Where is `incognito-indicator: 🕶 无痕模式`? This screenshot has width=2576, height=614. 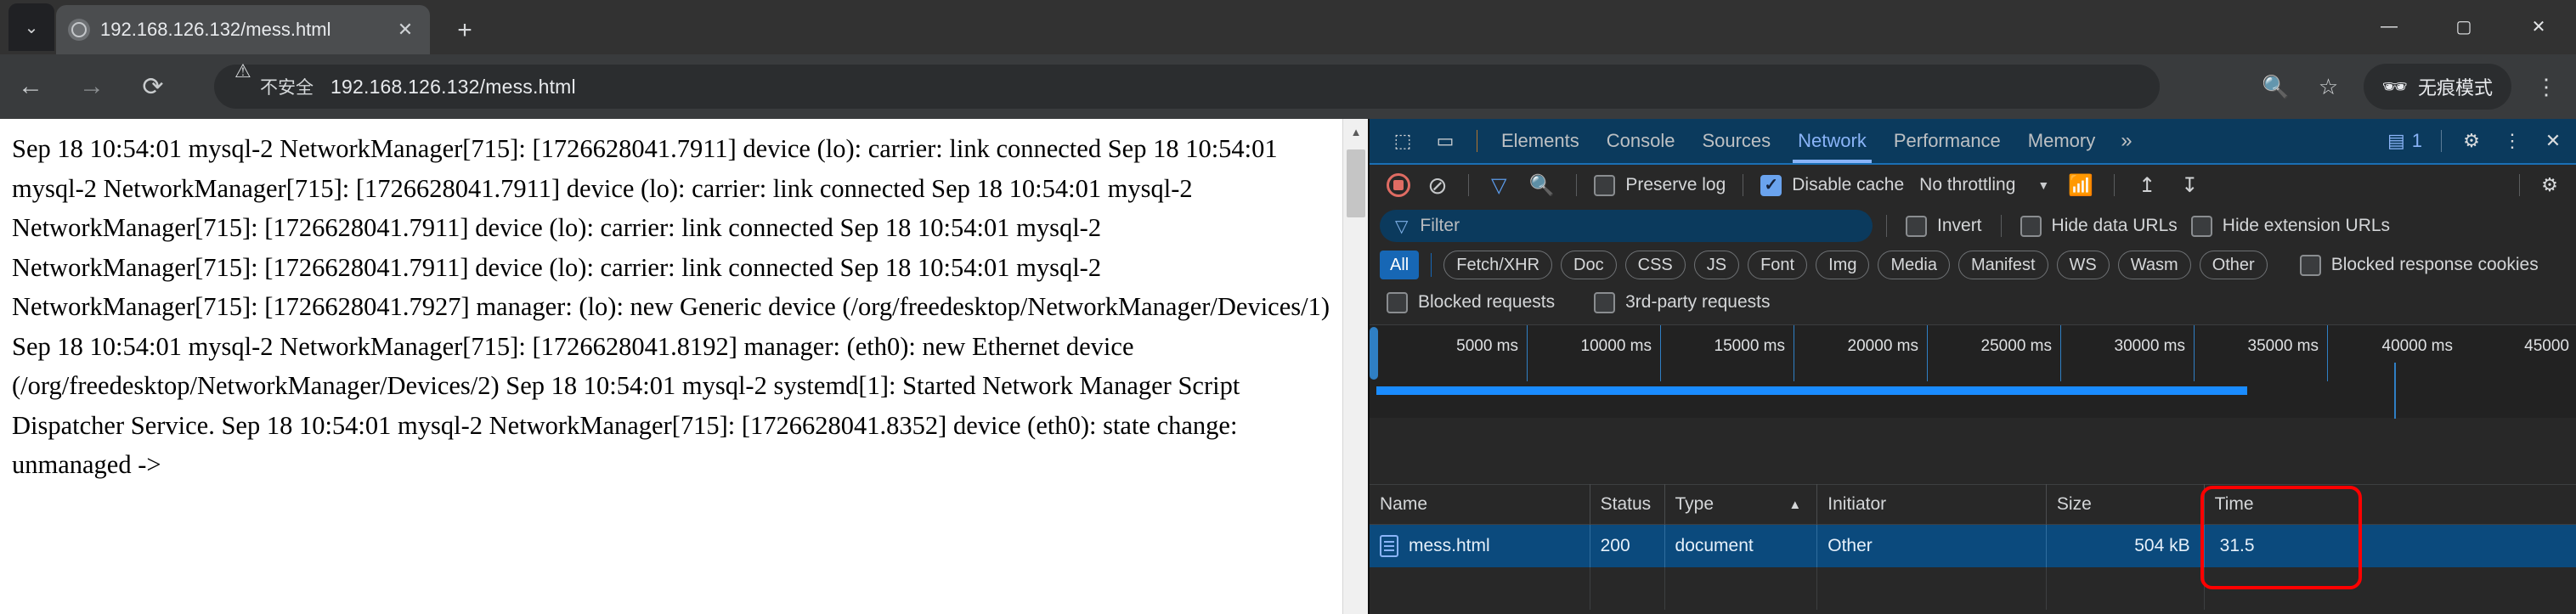 incognito-indicator: 🕶 无痕模式 is located at coordinates (2437, 87).